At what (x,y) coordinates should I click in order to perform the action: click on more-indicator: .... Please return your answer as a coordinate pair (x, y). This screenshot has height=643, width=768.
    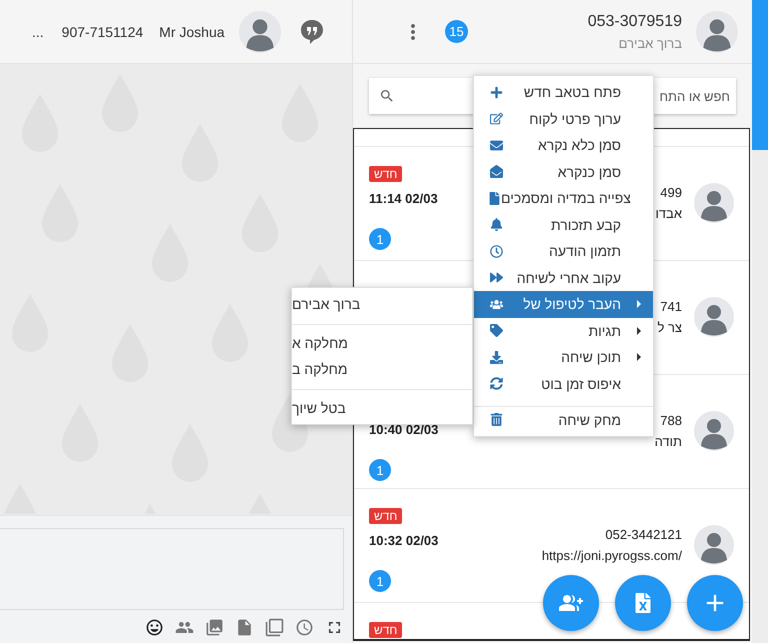
    Looking at the image, I should click on (38, 32).